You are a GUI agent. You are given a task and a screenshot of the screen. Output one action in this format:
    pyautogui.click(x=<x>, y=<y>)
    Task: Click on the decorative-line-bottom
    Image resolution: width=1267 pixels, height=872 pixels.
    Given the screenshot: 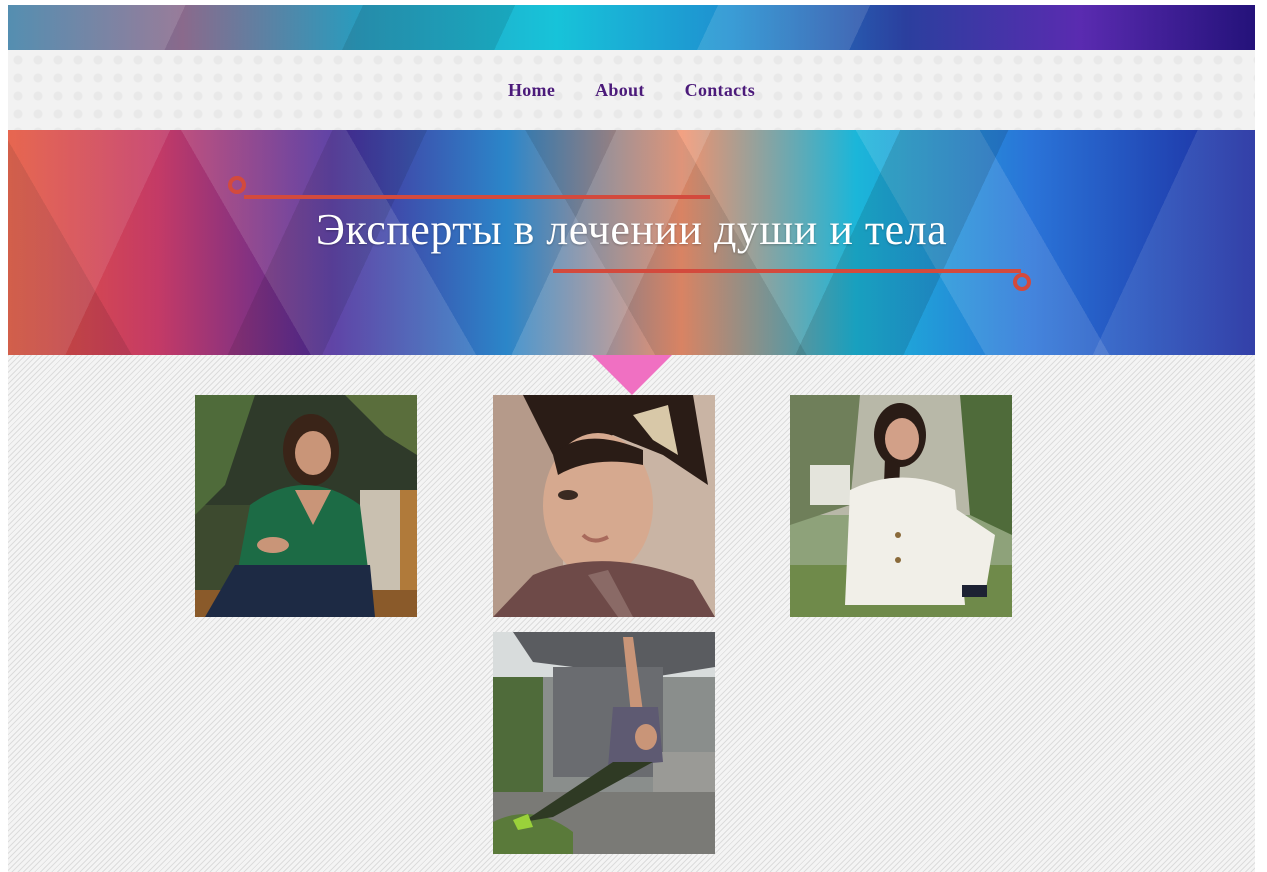 What is the action you would take?
    pyautogui.click(x=787, y=271)
    